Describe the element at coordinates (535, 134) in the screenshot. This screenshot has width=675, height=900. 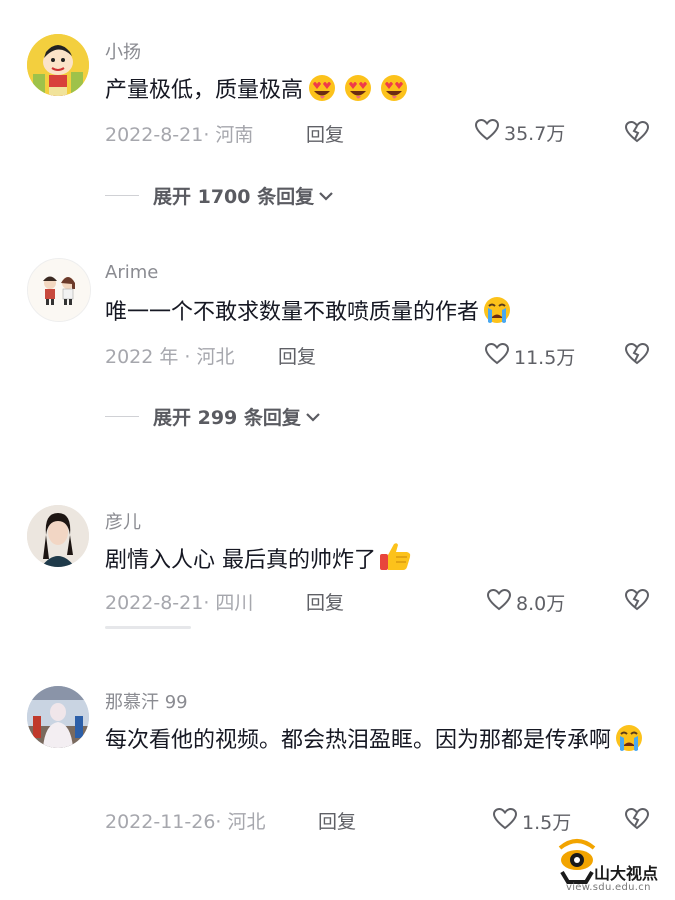
I see `like-count: 35.7万` at that location.